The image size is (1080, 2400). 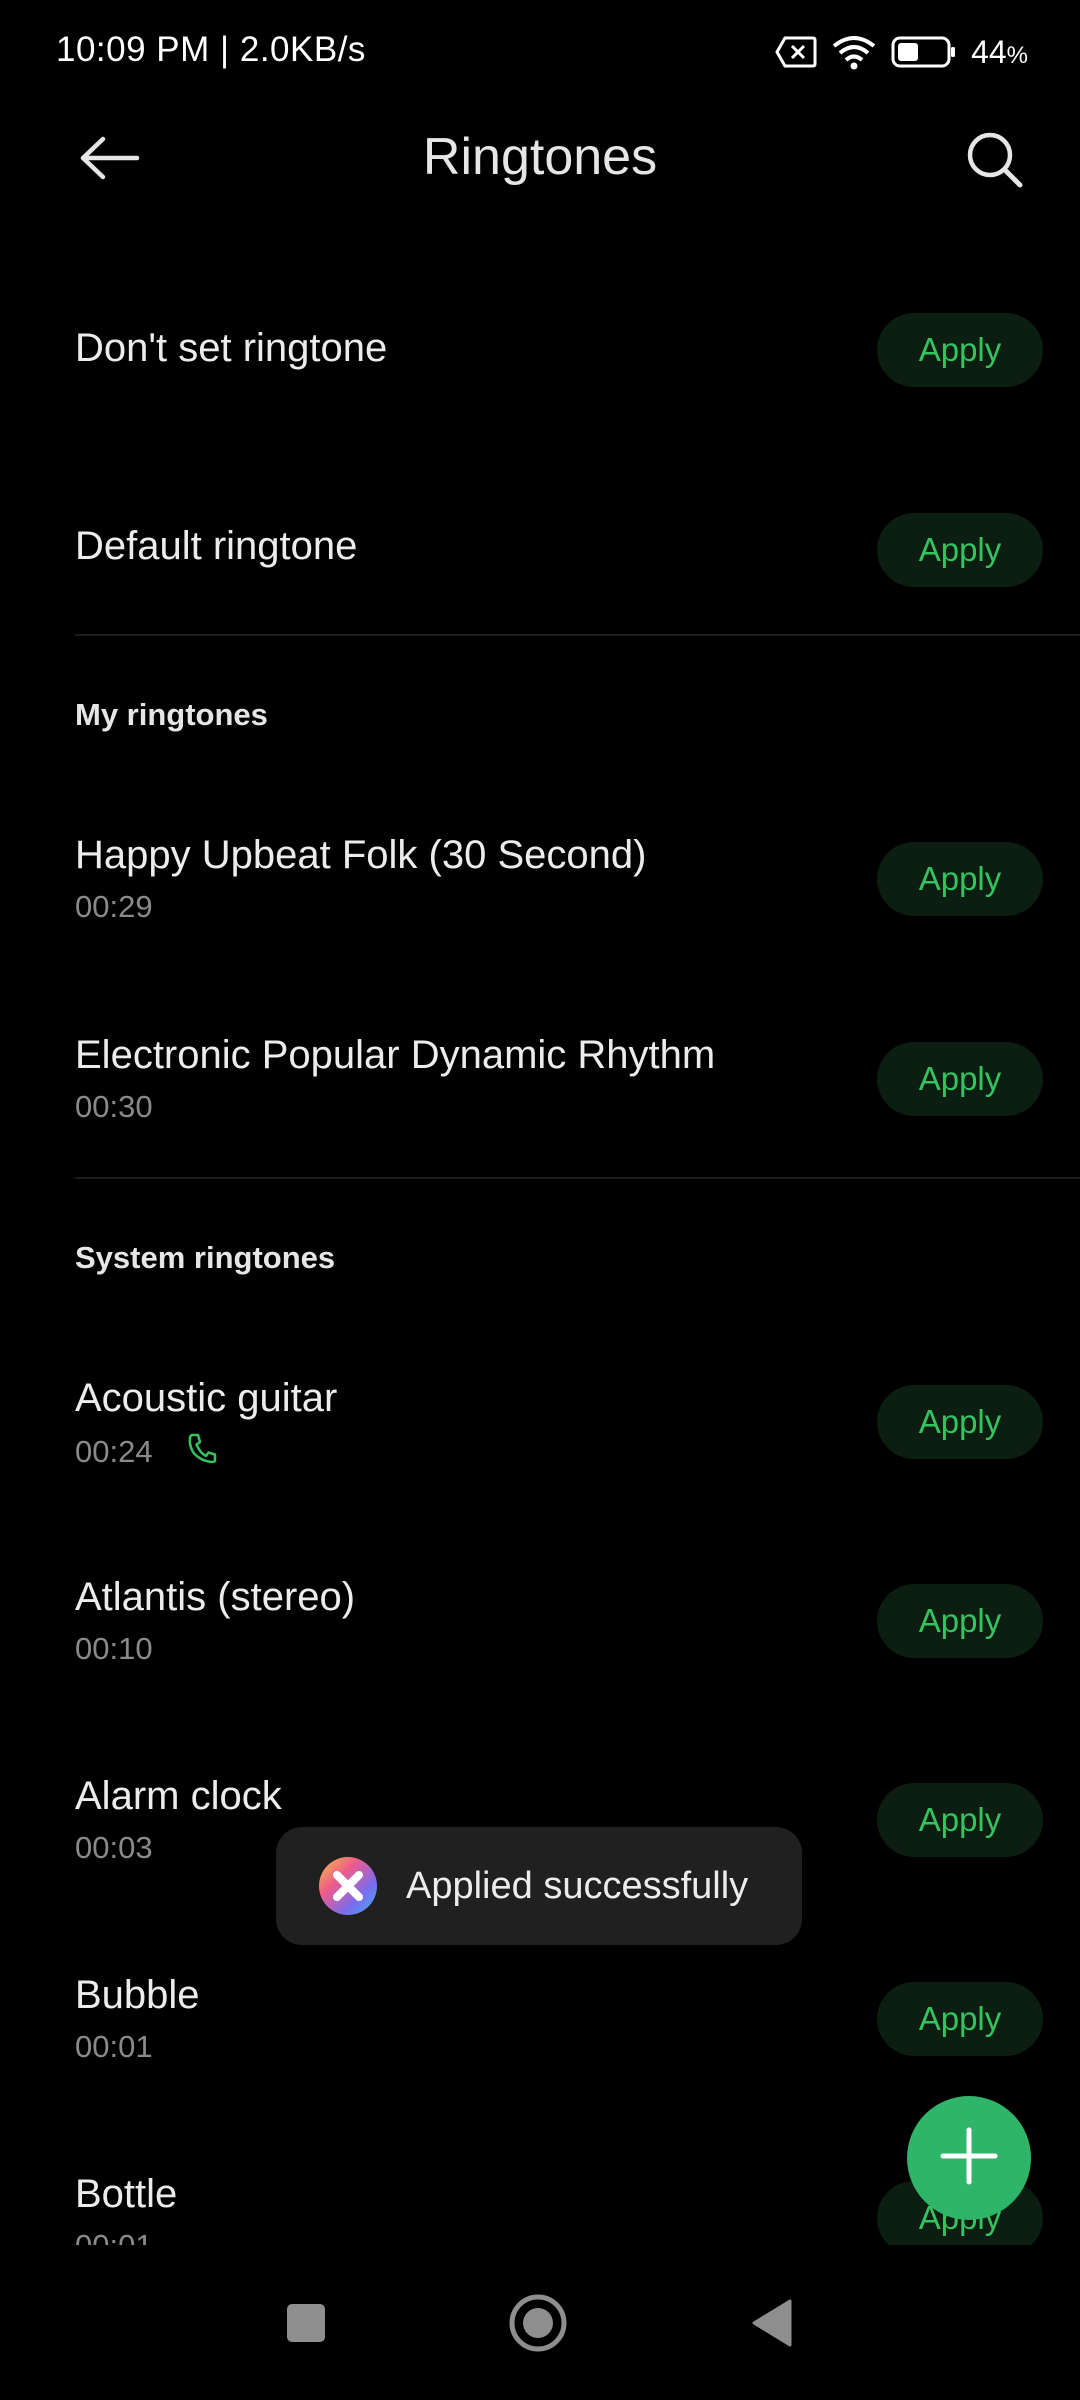 What do you see at coordinates (361, 855) in the screenshot?
I see `list-item-title: Happy Upbeat Folk (30 Second)` at bounding box center [361, 855].